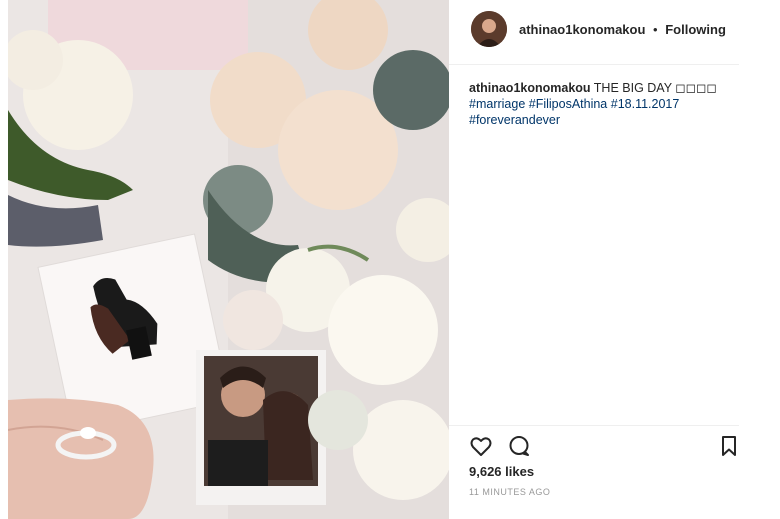 The height and width of the screenshot is (519, 780). Describe the element at coordinates (481, 446) in the screenshot. I see `heart-icon` at that location.